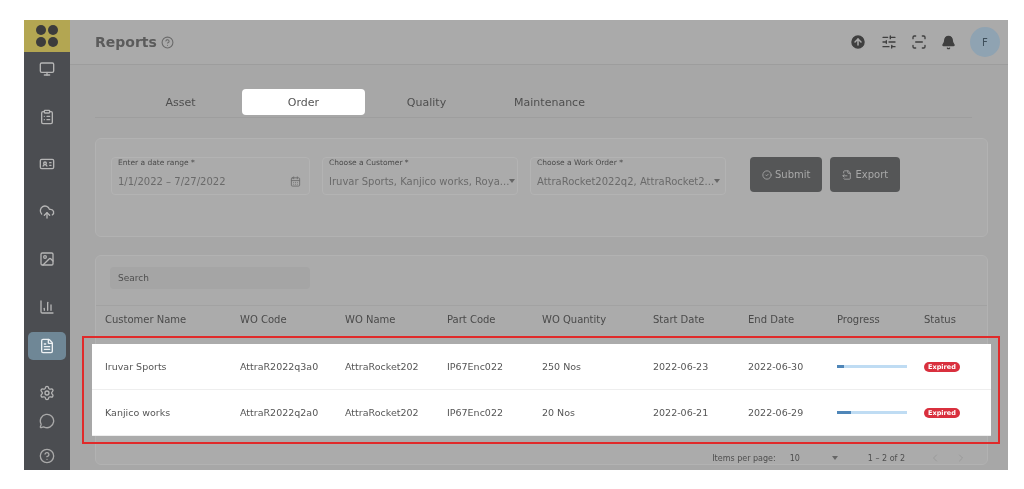  I want to click on document-icon, so click(47, 346).